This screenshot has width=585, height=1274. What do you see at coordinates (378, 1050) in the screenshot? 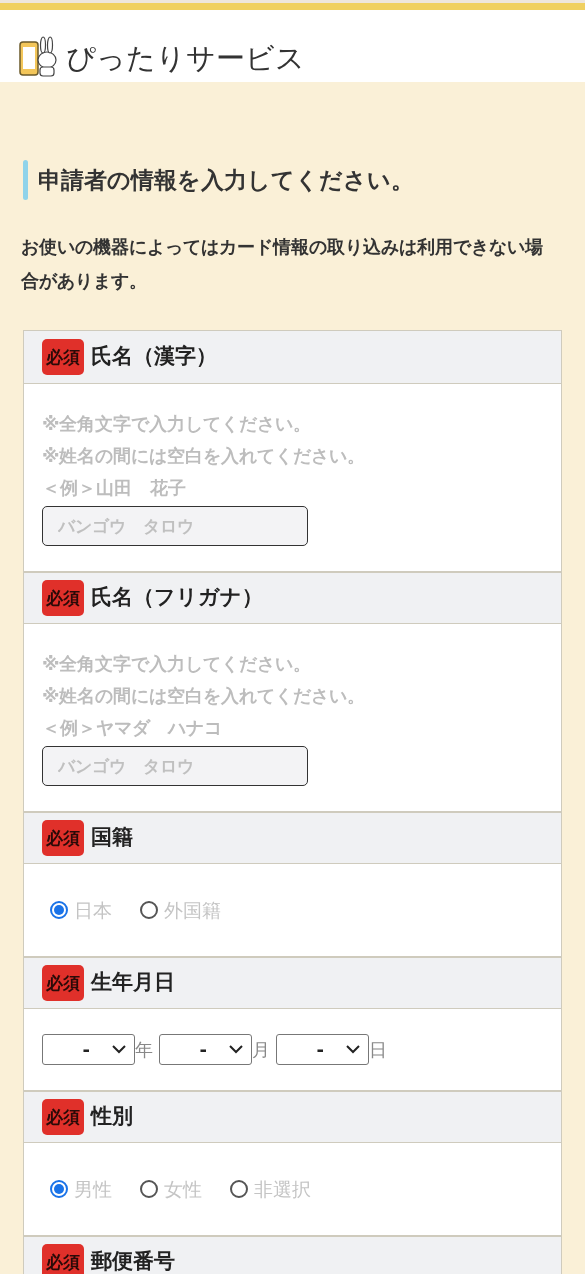
I see `unit-label: 日` at bounding box center [378, 1050].